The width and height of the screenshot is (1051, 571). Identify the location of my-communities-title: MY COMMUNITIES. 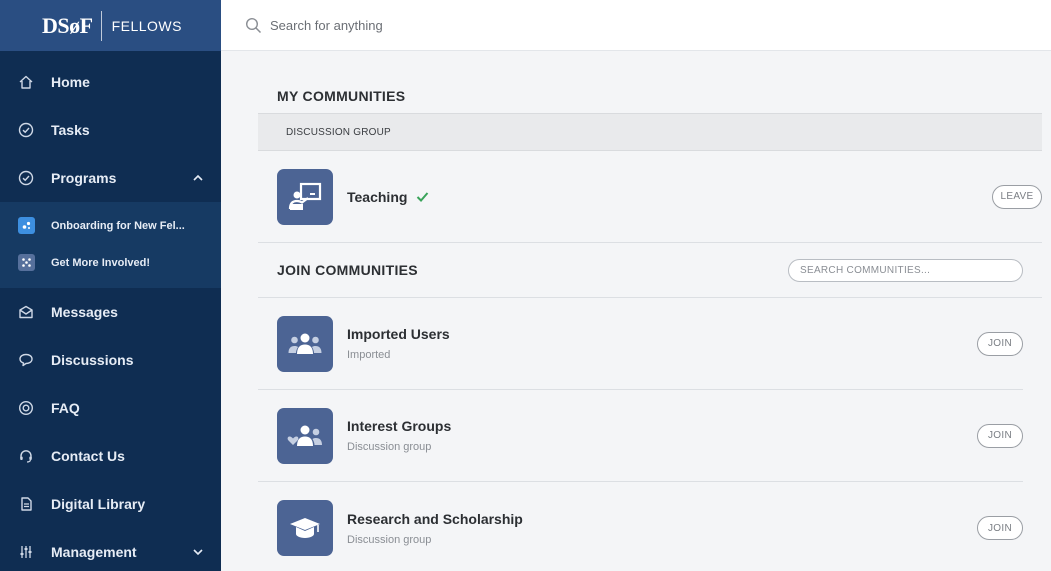
(341, 95).